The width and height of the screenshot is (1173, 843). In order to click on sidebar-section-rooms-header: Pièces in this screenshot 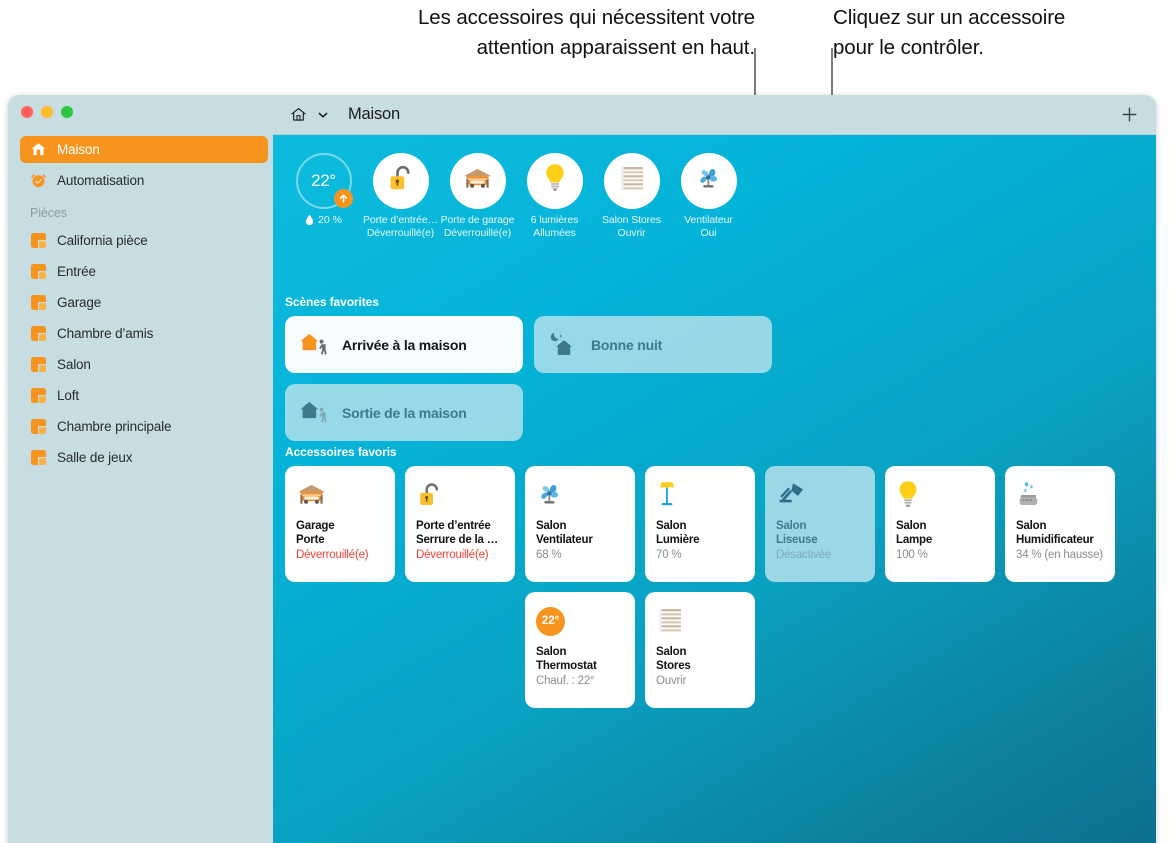, I will do `click(48, 213)`.